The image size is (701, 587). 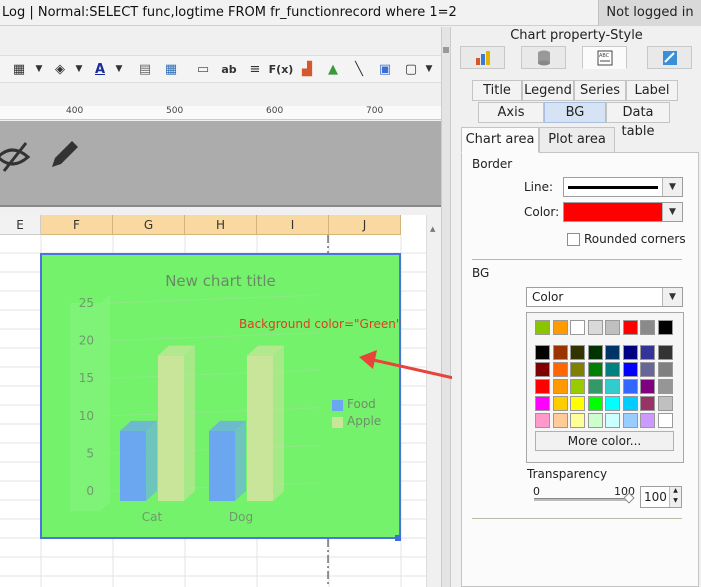 I want to click on line-icon: ╲, so click(x=359, y=69).